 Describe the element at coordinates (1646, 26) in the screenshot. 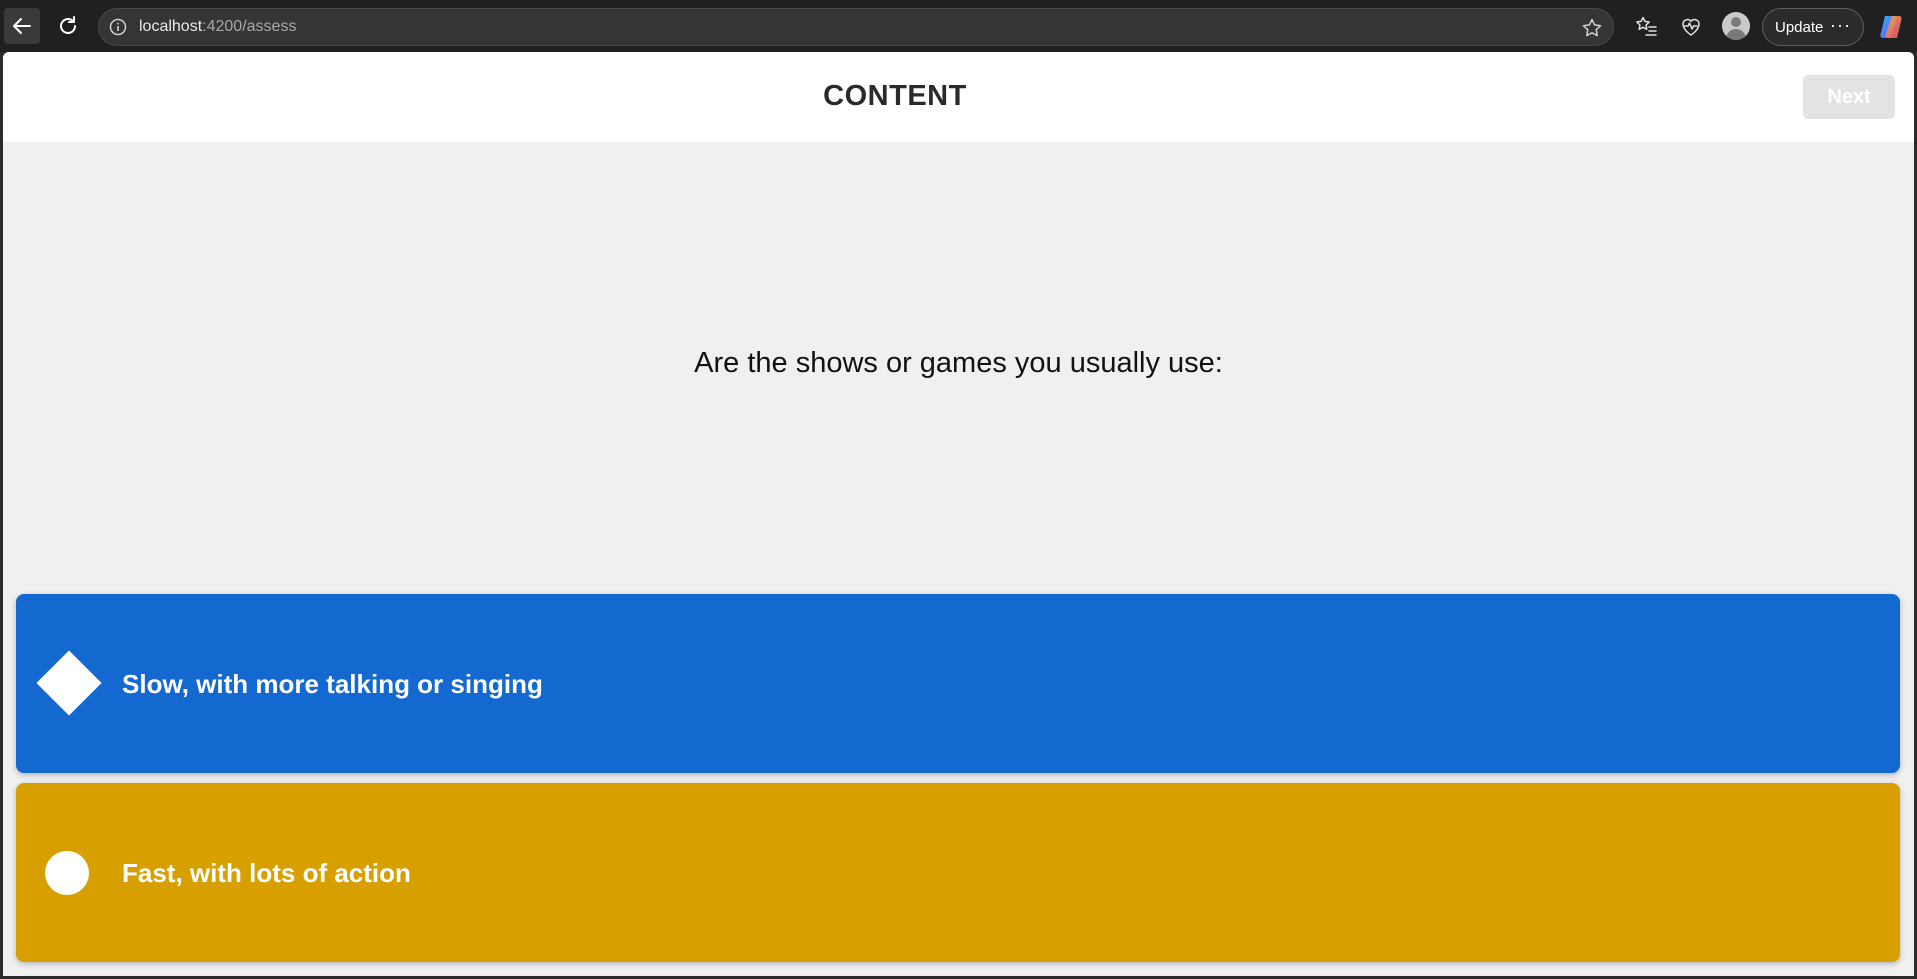

I see `favorites-icon` at that location.